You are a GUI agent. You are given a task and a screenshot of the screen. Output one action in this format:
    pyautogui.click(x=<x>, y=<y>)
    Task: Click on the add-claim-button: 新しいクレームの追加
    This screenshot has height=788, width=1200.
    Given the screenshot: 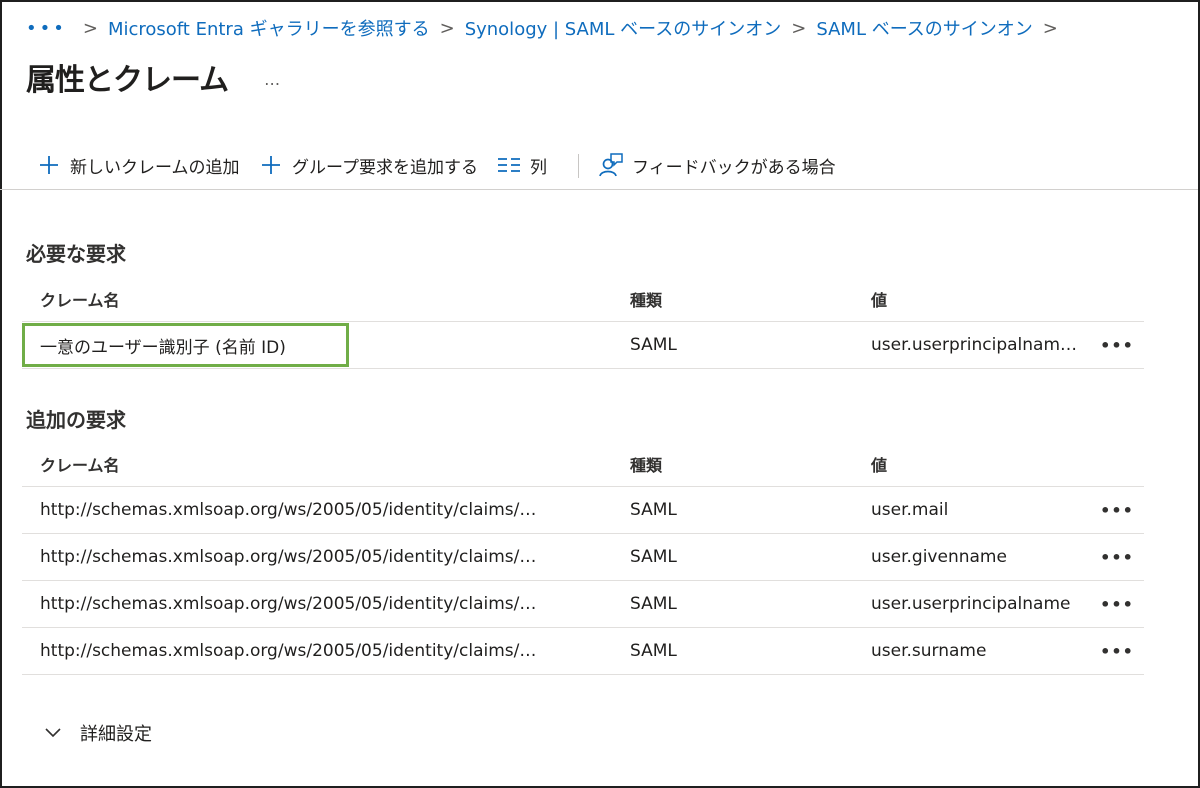 What is the action you would take?
    pyautogui.click(x=138, y=165)
    